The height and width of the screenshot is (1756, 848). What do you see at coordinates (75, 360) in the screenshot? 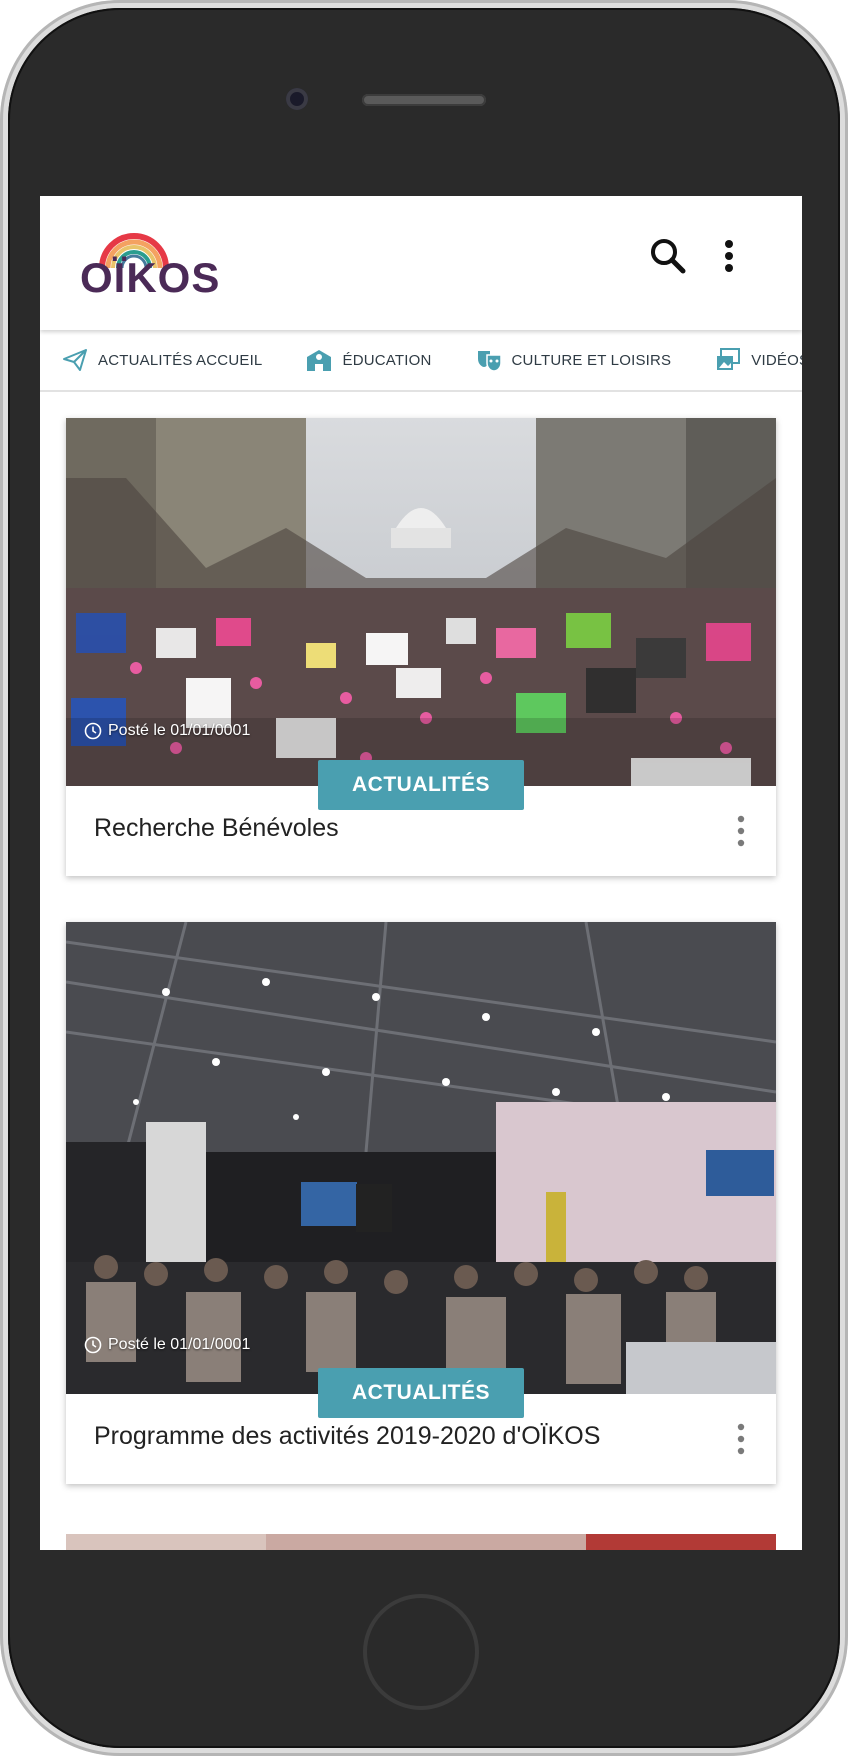
I see `paper-plane-icon` at bounding box center [75, 360].